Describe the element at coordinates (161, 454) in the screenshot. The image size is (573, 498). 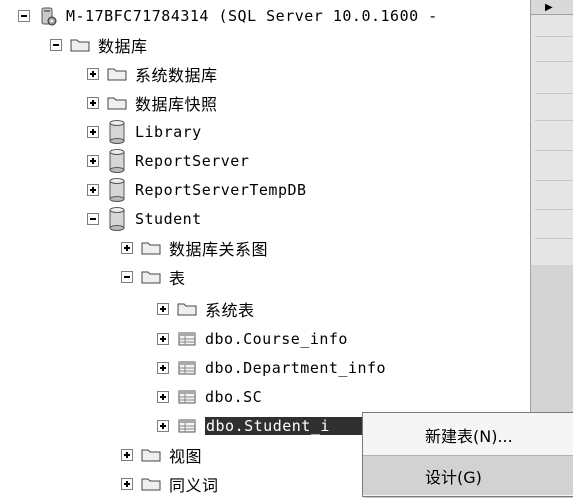
I see `tree-node-views: 视图` at that location.